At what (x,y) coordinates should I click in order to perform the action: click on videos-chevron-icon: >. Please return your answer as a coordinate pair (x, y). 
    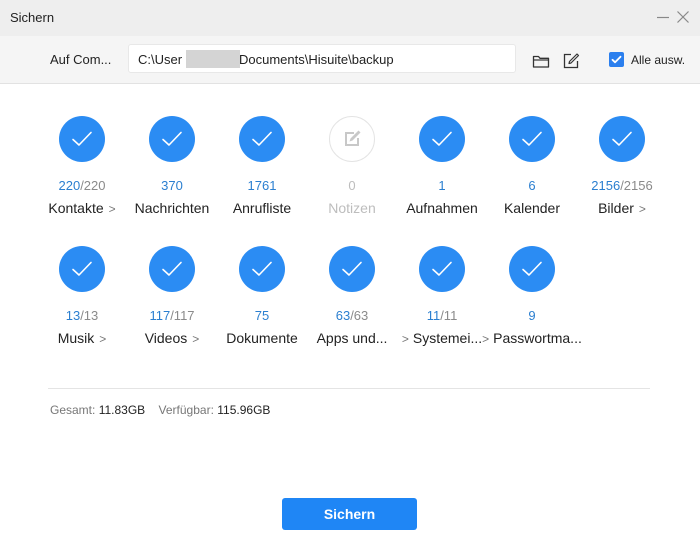
    Looking at the image, I should click on (195, 339).